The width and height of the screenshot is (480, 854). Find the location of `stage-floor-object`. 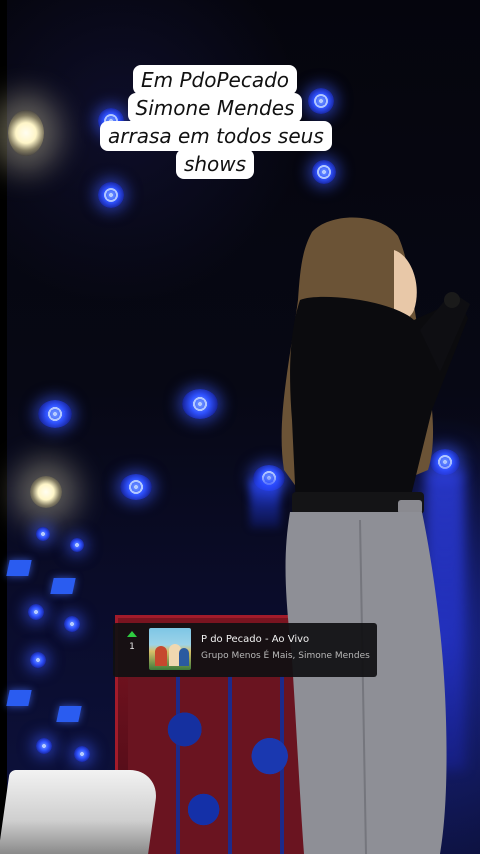

stage-floor-object is located at coordinates (80, 812).